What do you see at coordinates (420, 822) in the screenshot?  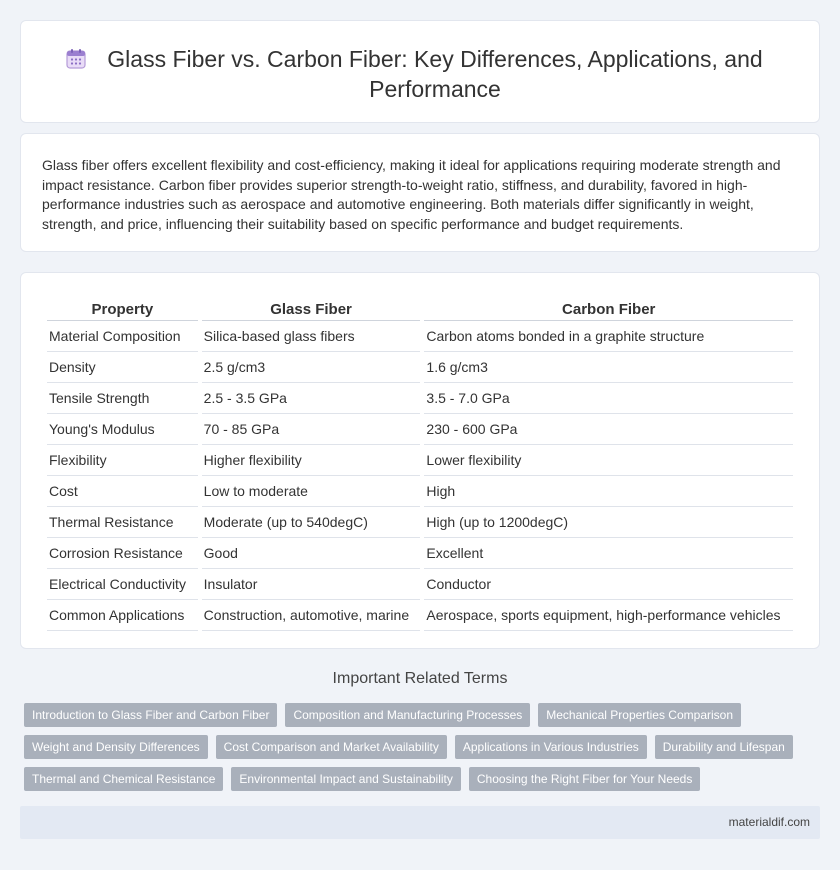 I see `footer: materialdif.com` at bounding box center [420, 822].